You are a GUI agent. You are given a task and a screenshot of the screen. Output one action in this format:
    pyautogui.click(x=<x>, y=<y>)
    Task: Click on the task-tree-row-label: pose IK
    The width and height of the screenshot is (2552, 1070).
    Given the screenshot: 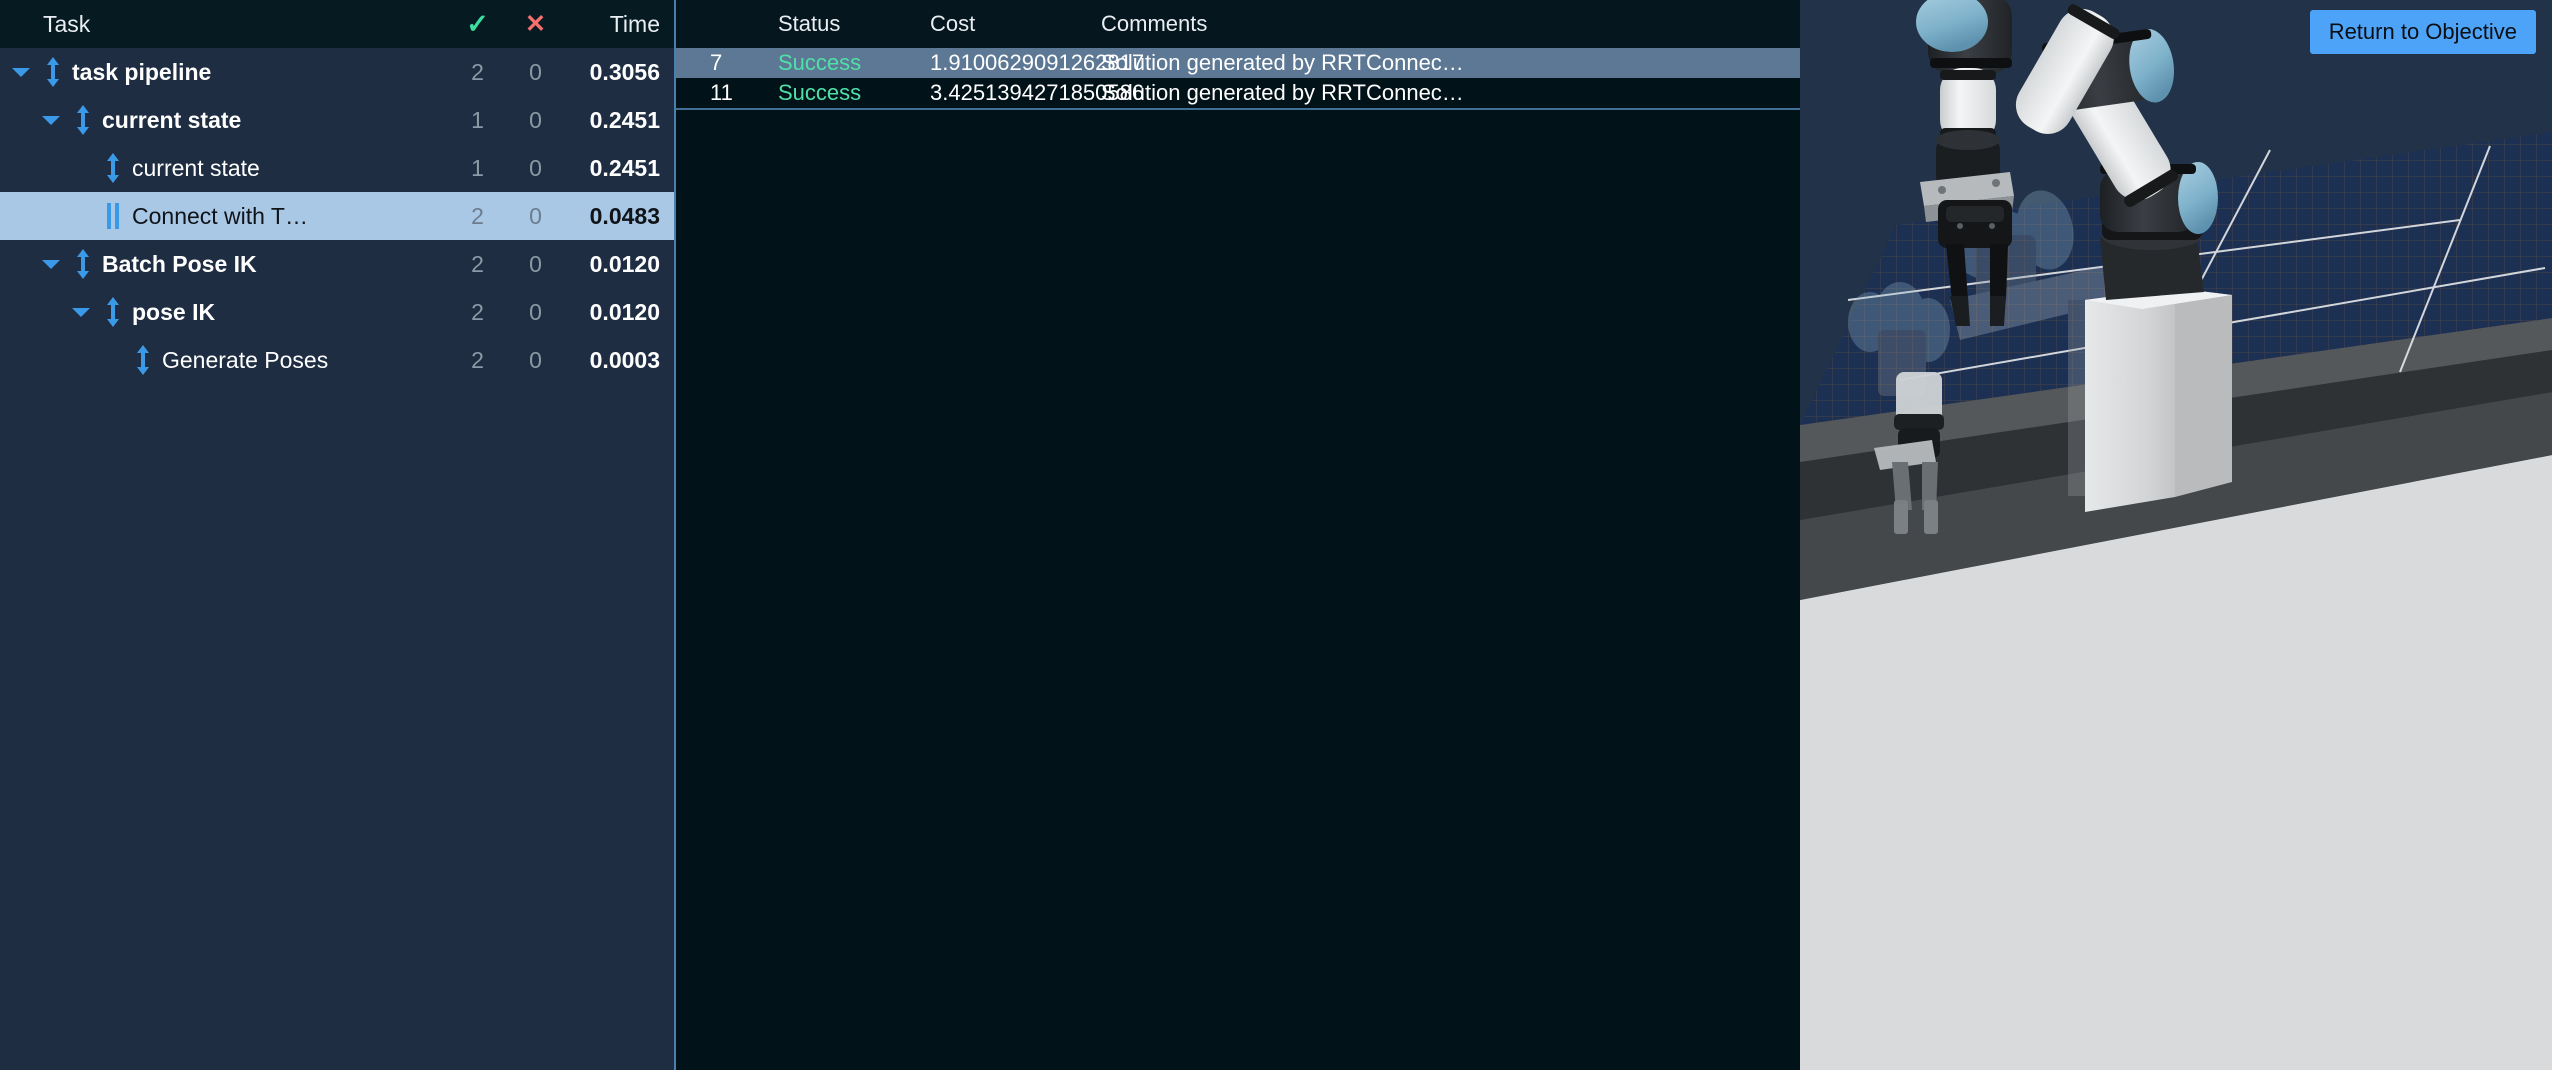 What is the action you would take?
    pyautogui.click(x=174, y=312)
    